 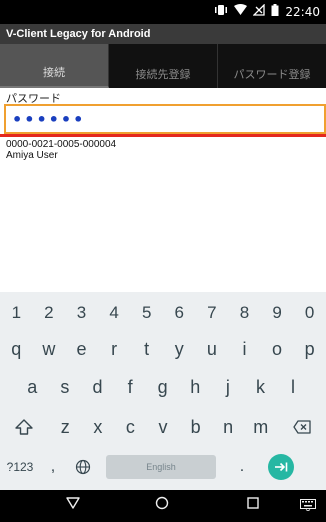 What do you see at coordinates (308, 507) in the screenshot?
I see `keyboard-switch-icon` at bounding box center [308, 507].